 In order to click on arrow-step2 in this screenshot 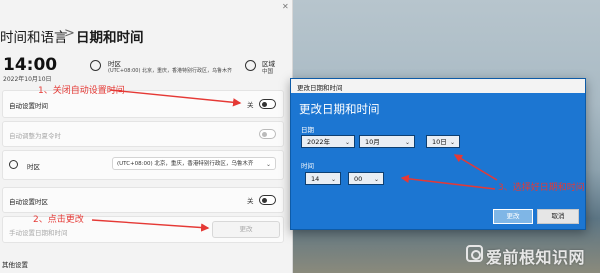, I will do `click(150, 225)`.